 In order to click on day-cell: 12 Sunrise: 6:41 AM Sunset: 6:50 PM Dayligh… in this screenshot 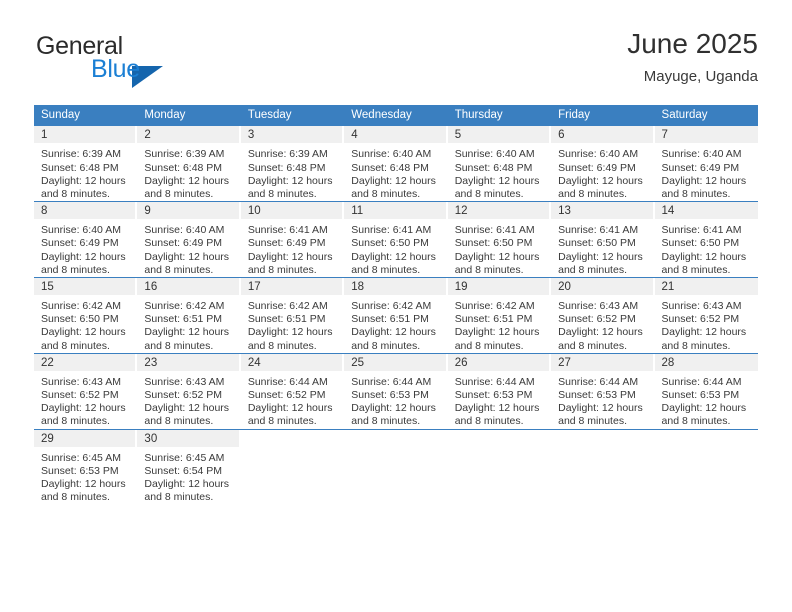, I will do `click(499, 239)`.